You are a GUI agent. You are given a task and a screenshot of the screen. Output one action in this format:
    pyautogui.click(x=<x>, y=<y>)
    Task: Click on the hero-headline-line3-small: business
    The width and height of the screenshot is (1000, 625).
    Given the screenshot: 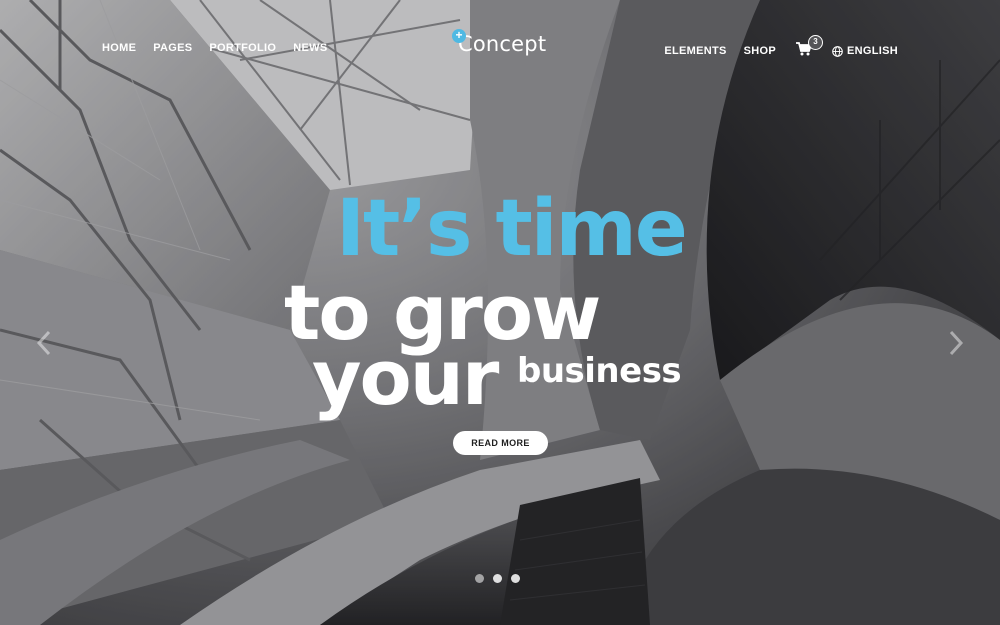 What is the action you would take?
    pyautogui.click(x=599, y=371)
    